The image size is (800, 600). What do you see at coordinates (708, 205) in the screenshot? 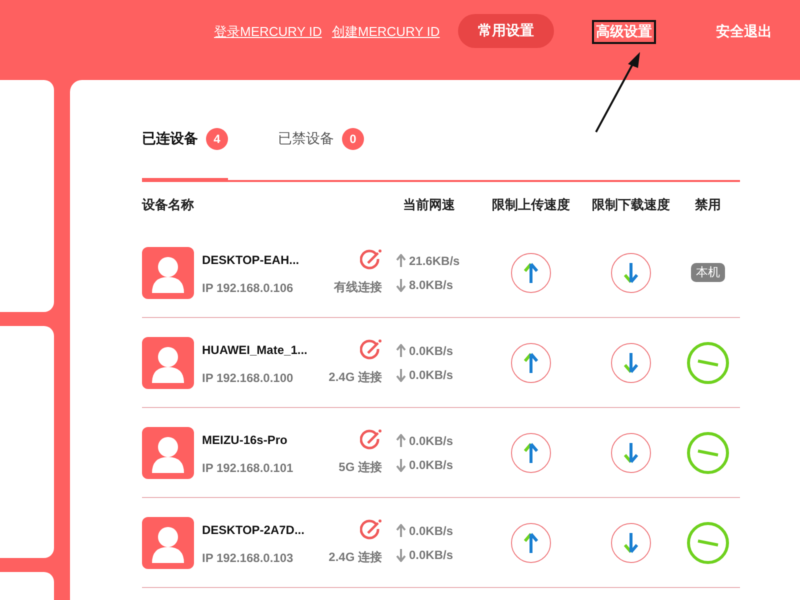
I see `column-header: 禁用` at bounding box center [708, 205].